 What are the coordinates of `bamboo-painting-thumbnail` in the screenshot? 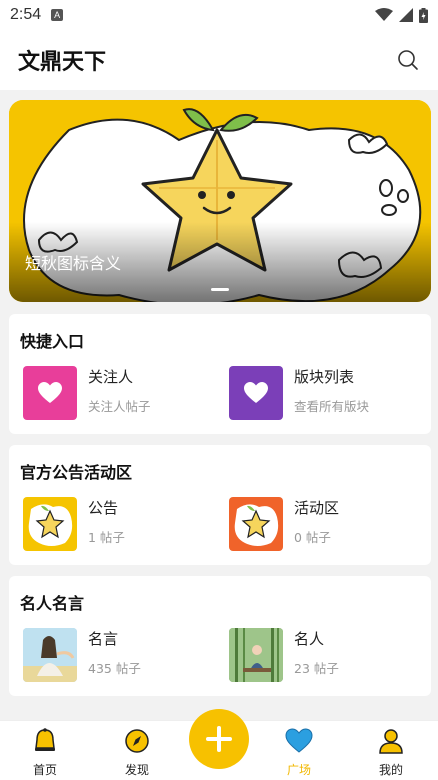 It's located at (256, 655).